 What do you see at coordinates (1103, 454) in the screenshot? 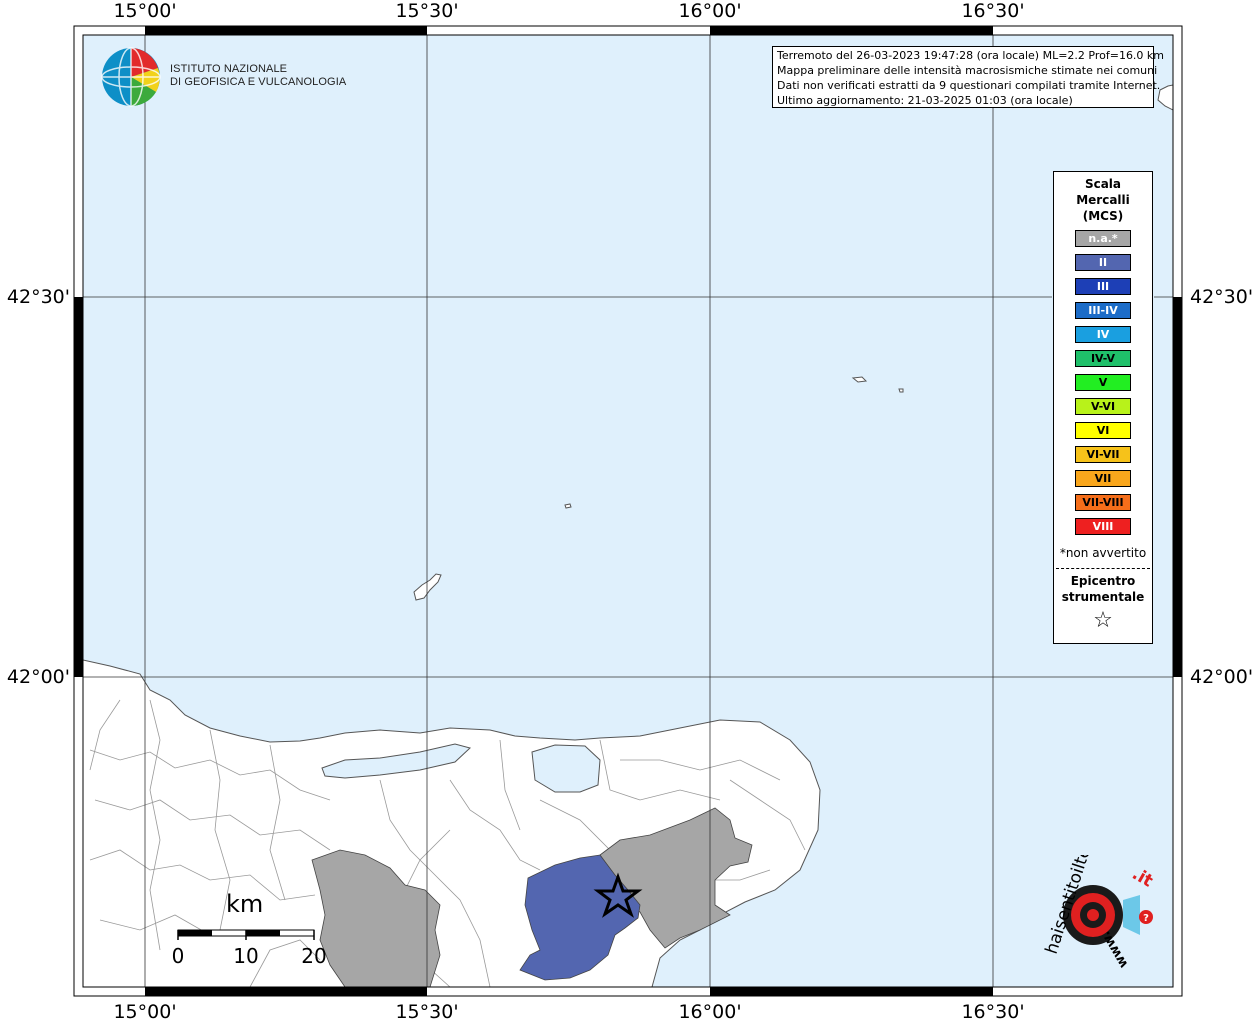
I see `legend-swatch: VI-VII` at bounding box center [1103, 454].